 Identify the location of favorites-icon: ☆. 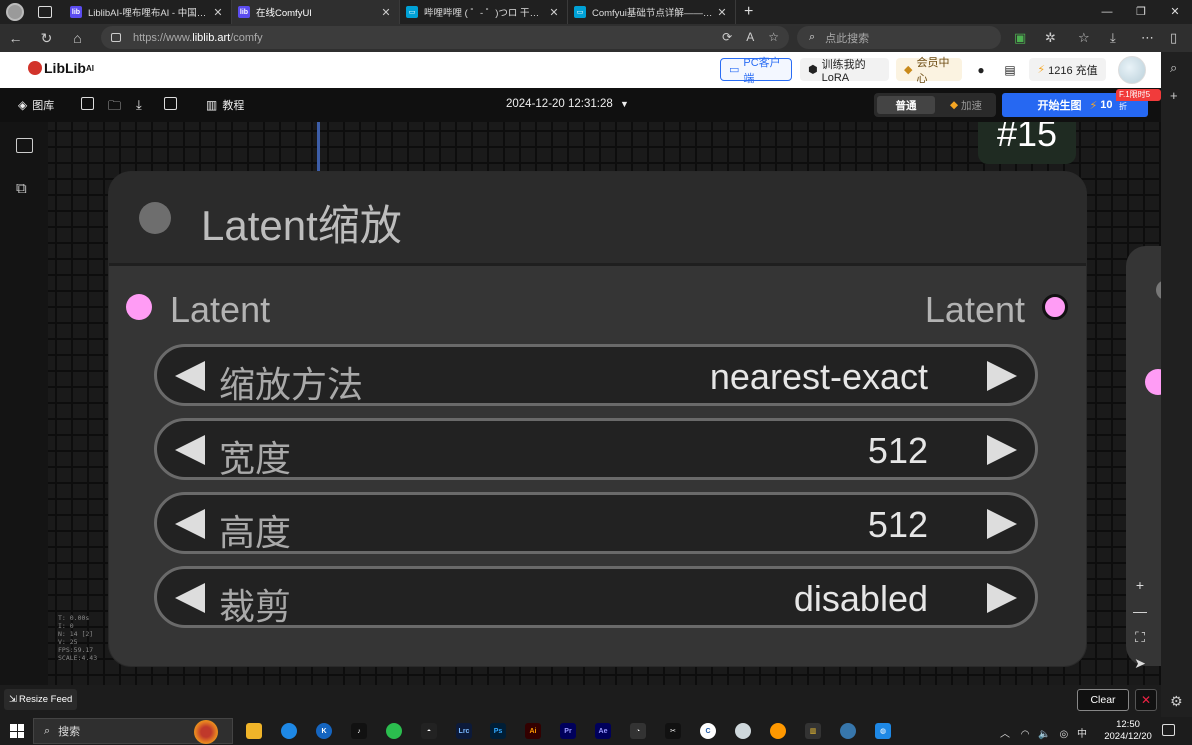
(1084, 38).